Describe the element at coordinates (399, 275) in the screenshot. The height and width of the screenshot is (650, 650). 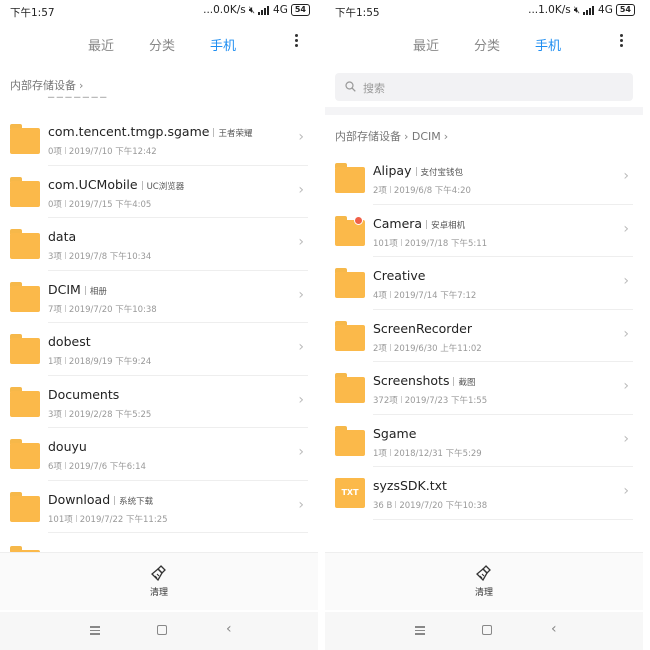
I see `item-name: Creative` at that location.